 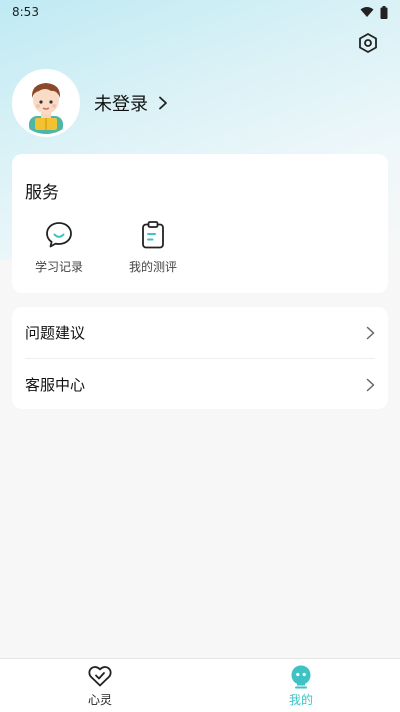 I want to click on tab-wode: 我的, so click(x=301, y=685).